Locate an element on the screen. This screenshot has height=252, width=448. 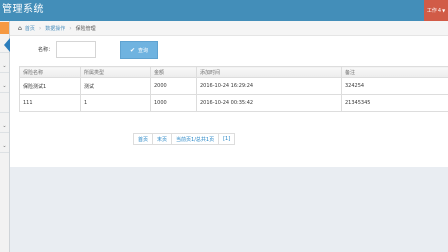
table-row: 保险测试1 测试 2000 2016-10-24 16:29:24 324254 is located at coordinates (233, 86).